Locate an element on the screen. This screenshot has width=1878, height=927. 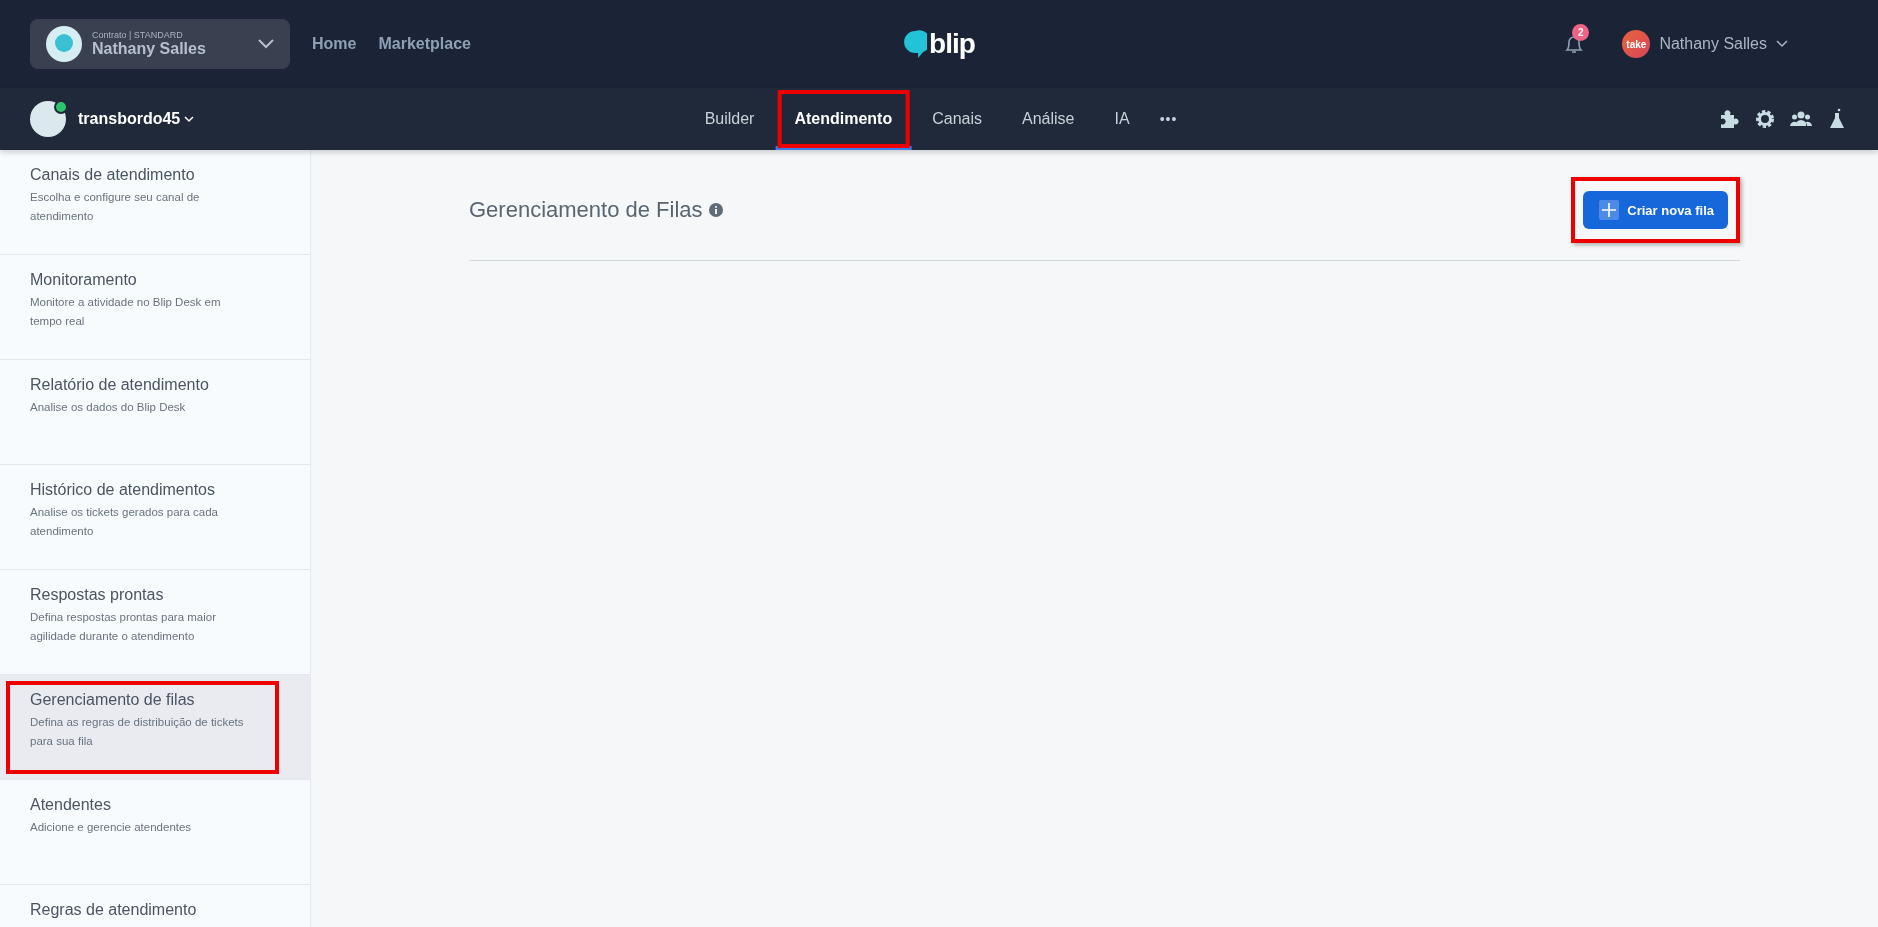
notification-badge: 2 is located at coordinates (1581, 32).